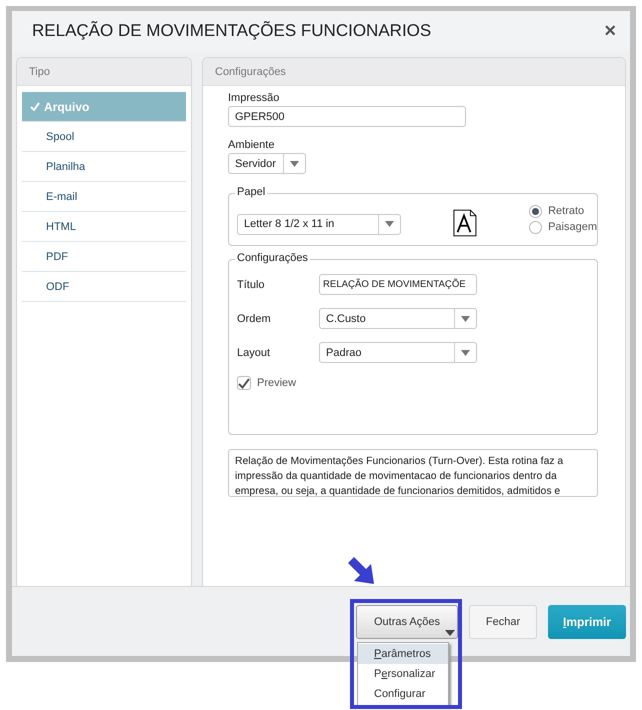  Describe the element at coordinates (104, 72) in the screenshot. I see `panel-header: Tipo` at that location.